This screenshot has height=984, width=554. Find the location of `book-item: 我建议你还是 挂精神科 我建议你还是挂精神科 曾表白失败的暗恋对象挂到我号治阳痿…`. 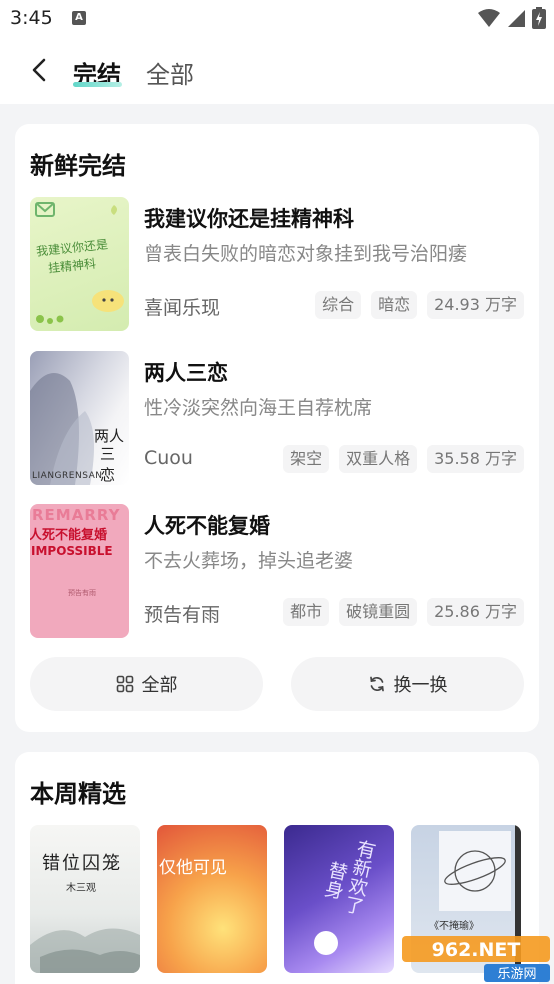

book-item: 我建议你还是 挂精神科 我建议你还是挂精神科 曾表白失败的暗恋对象挂到我号治阳痿… is located at coordinates (277, 264).